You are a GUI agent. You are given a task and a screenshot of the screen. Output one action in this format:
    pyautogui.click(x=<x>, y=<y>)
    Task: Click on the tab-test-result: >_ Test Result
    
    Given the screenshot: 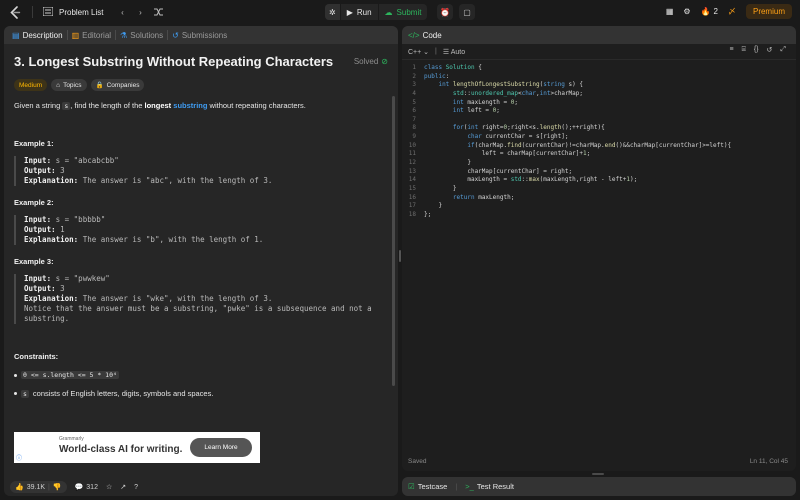 What is the action you would take?
    pyautogui.click(x=489, y=486)
    